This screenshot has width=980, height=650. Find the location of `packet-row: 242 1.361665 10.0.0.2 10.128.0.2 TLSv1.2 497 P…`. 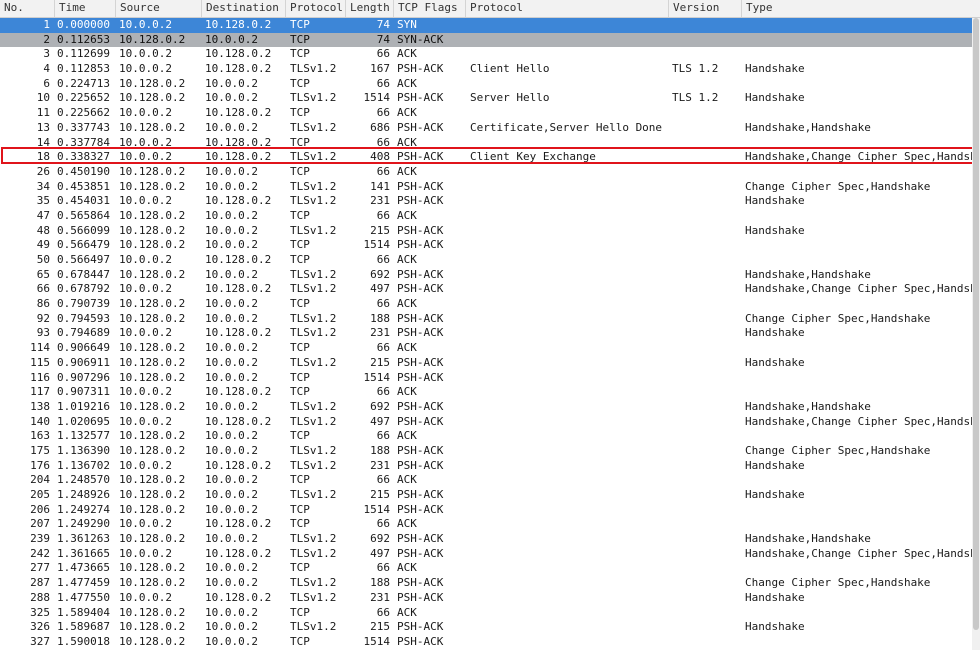

packet-row: 242 1.361665 10.0.0.2 10.128.0.2 TLSv1.2 497 P… is located at coordinates (487, 554).